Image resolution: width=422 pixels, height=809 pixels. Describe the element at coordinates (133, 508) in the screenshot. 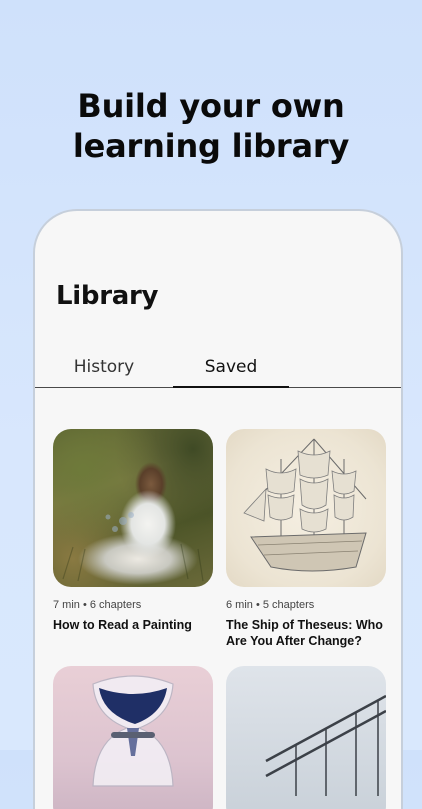

I see `card-image-painting` at that location.